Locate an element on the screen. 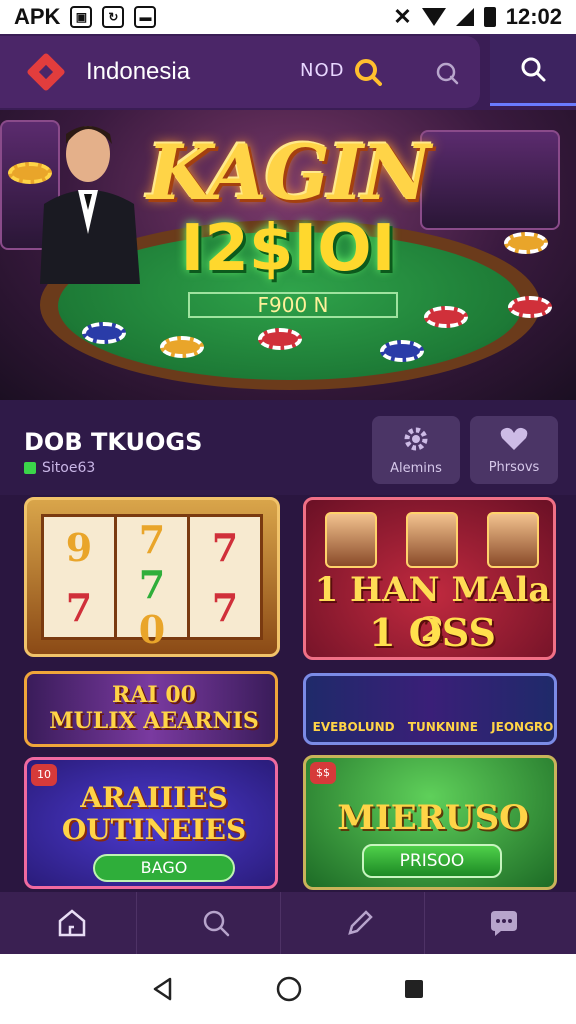 The image size is (576, 1024). slot-reel: 7 7 is located at coordinates (225, 577).